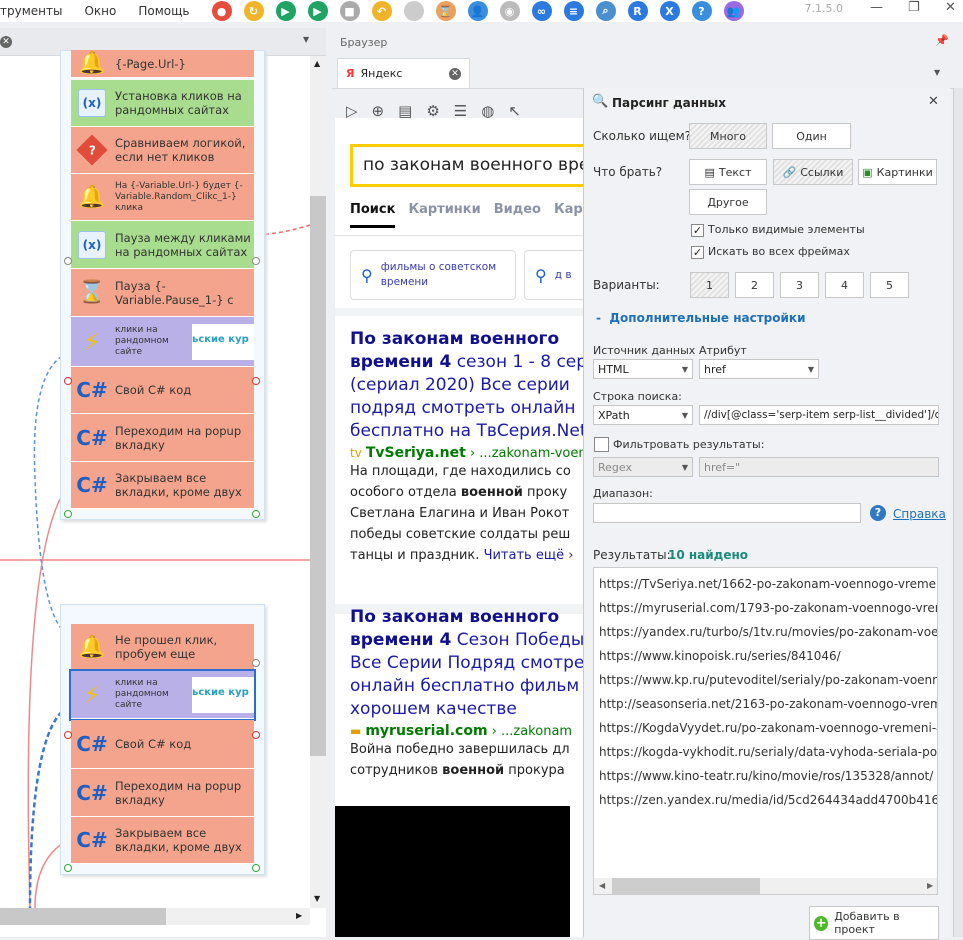 The width and height of the screenshot is (963, 940). Describe the element at coordinates (844, 285) in the screenshot. I see `variant-4-button: 4` at that location.